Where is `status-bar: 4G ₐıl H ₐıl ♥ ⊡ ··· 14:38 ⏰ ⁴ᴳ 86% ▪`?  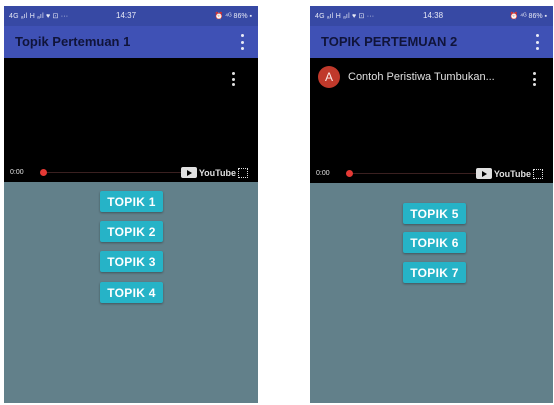 status-bar: 4G ₐıl H ₐıl ♥ ⊡ ··· 14:38 ⏰ ⁴ᴳ 86% ▪ is located at coordinates (431, 16).